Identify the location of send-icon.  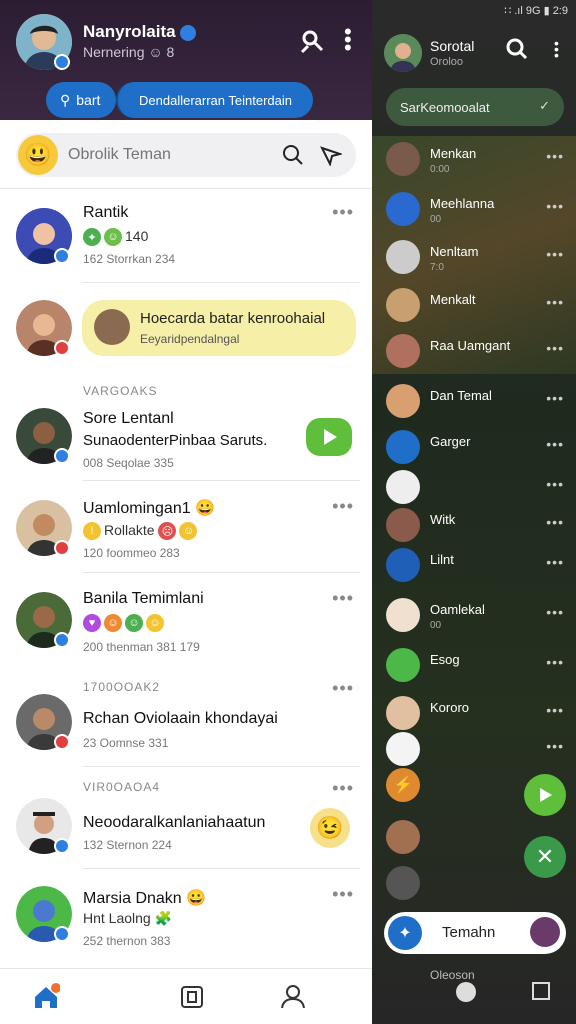
(332, 157).